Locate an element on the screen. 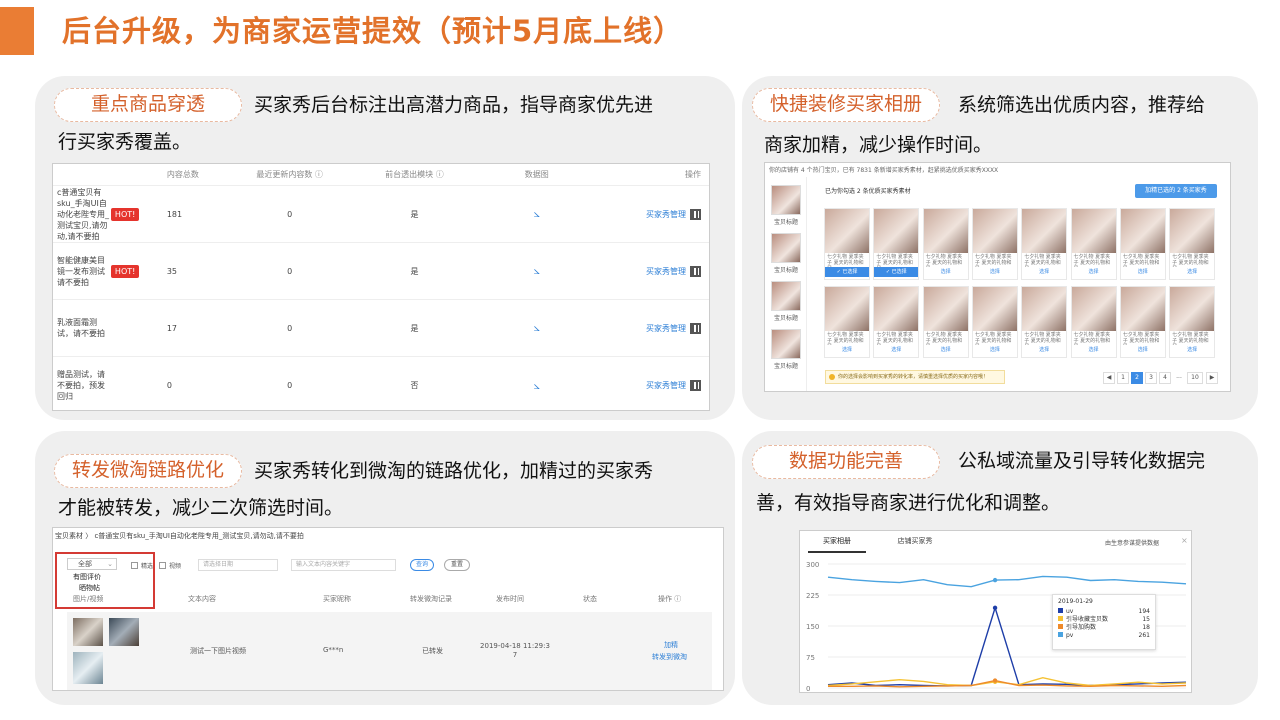  notice-text: 你的选择会影响到买家秀的转化率，请慎重选择优质的买家内容哦！ is located at coordinates (913, 377).